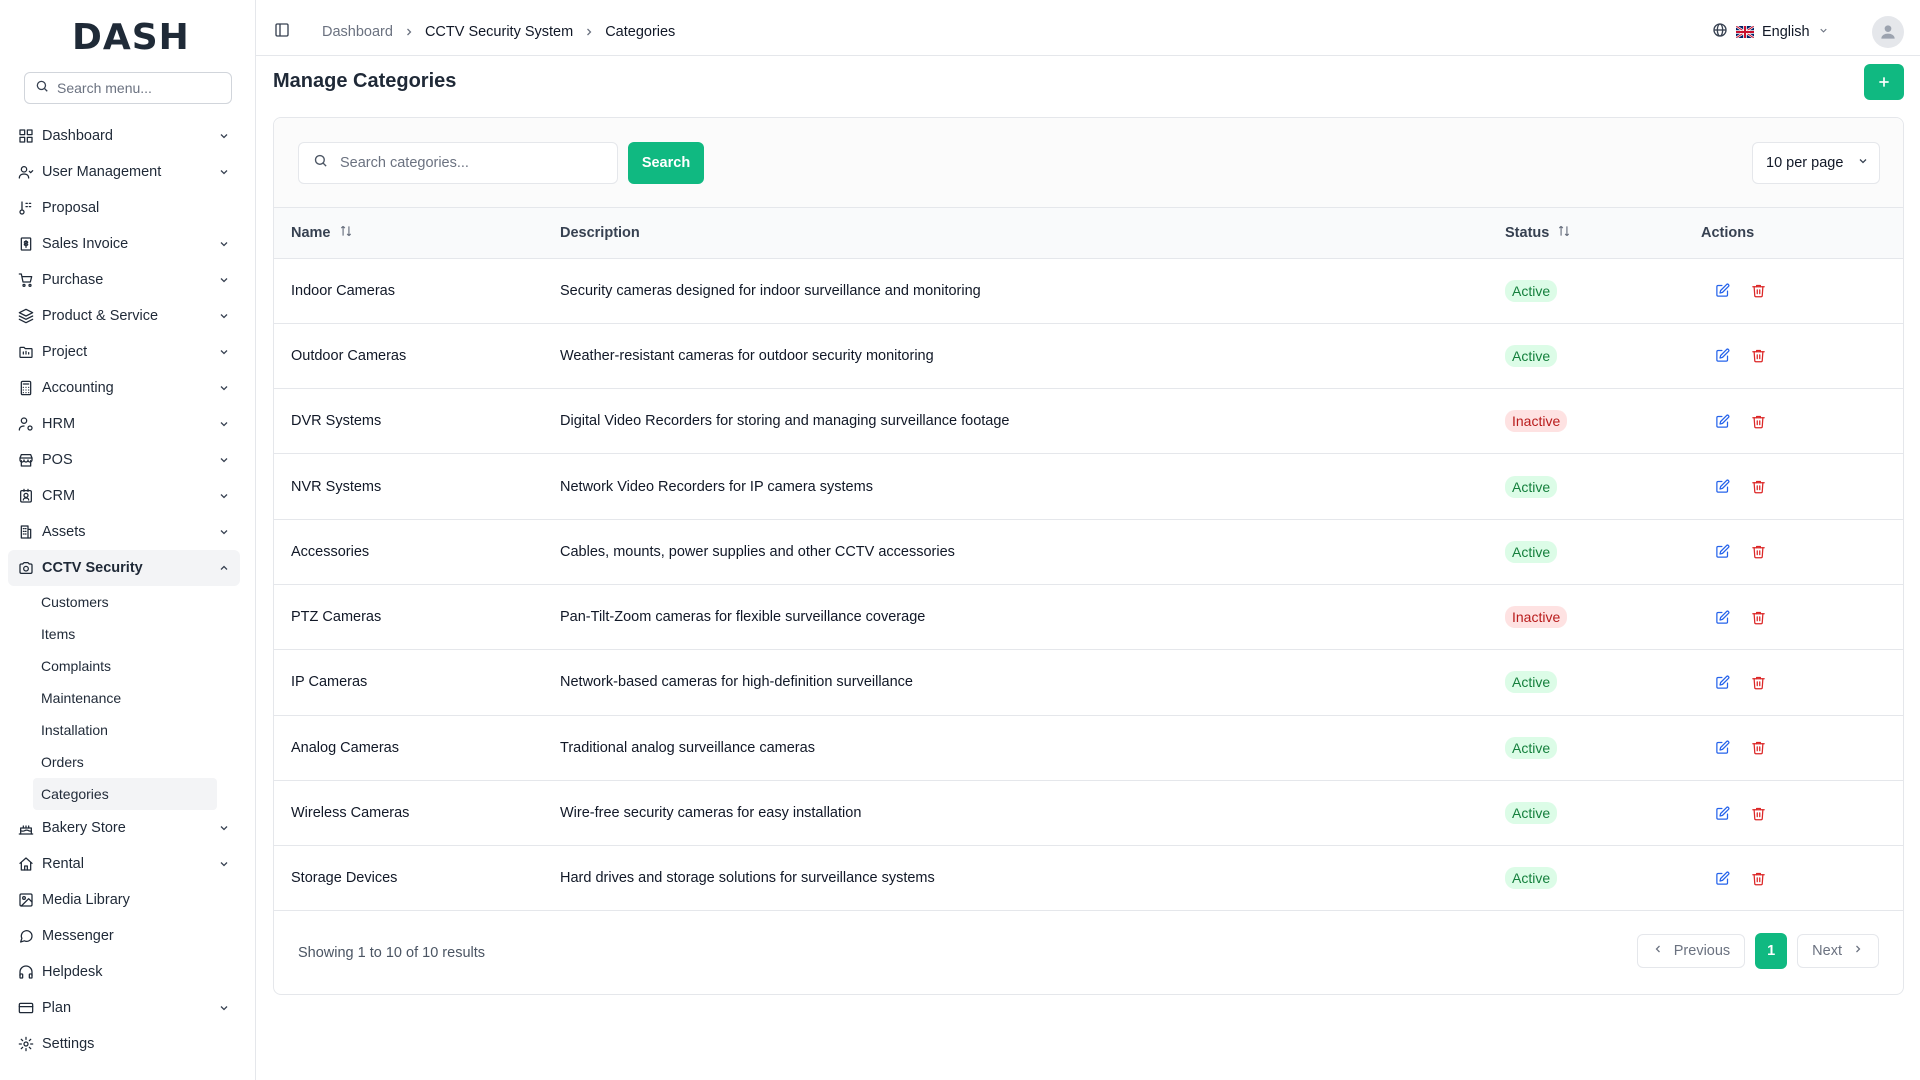 Image resolution: width=1920 pixels, height=1080 pixels. I want to click on submenu-item-orders: Orders, so click(125, 762).